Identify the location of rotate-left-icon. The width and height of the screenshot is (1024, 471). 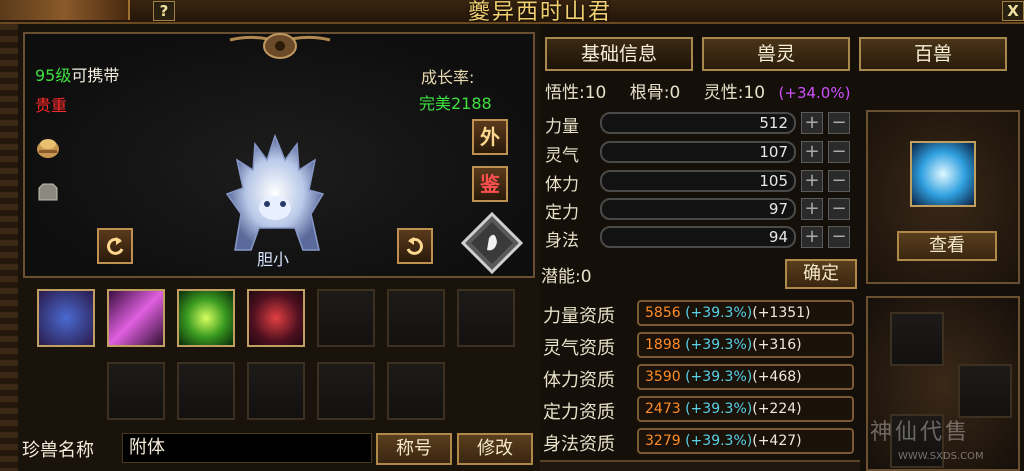
(115, 246).